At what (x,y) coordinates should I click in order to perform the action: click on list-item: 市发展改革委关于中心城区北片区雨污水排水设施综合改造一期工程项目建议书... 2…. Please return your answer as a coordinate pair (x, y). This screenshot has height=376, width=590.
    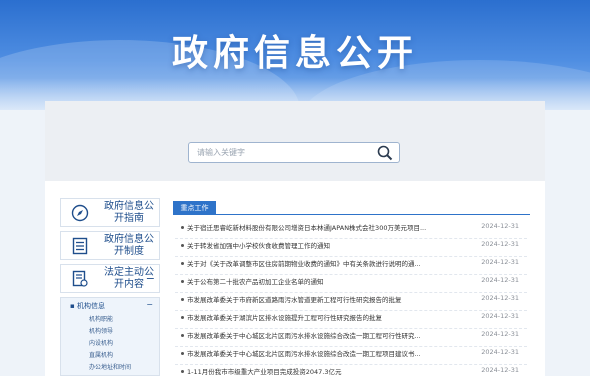
    Looking at the image, I should click on (351, 354).